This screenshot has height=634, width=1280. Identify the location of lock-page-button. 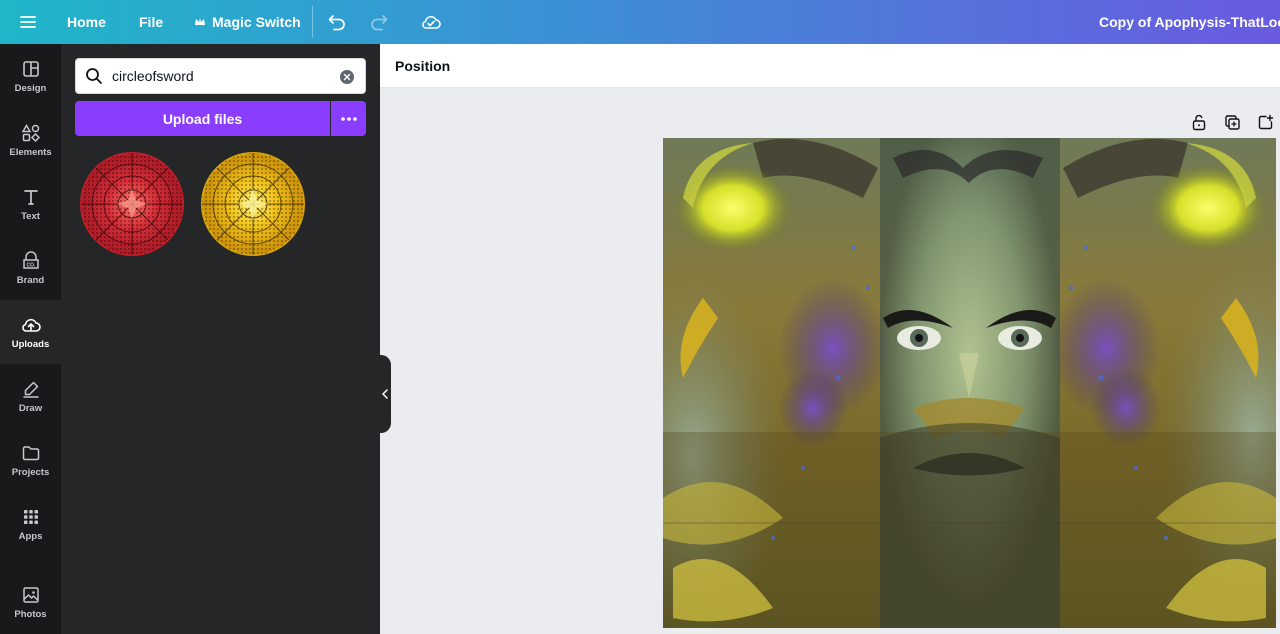
(1199, 122).